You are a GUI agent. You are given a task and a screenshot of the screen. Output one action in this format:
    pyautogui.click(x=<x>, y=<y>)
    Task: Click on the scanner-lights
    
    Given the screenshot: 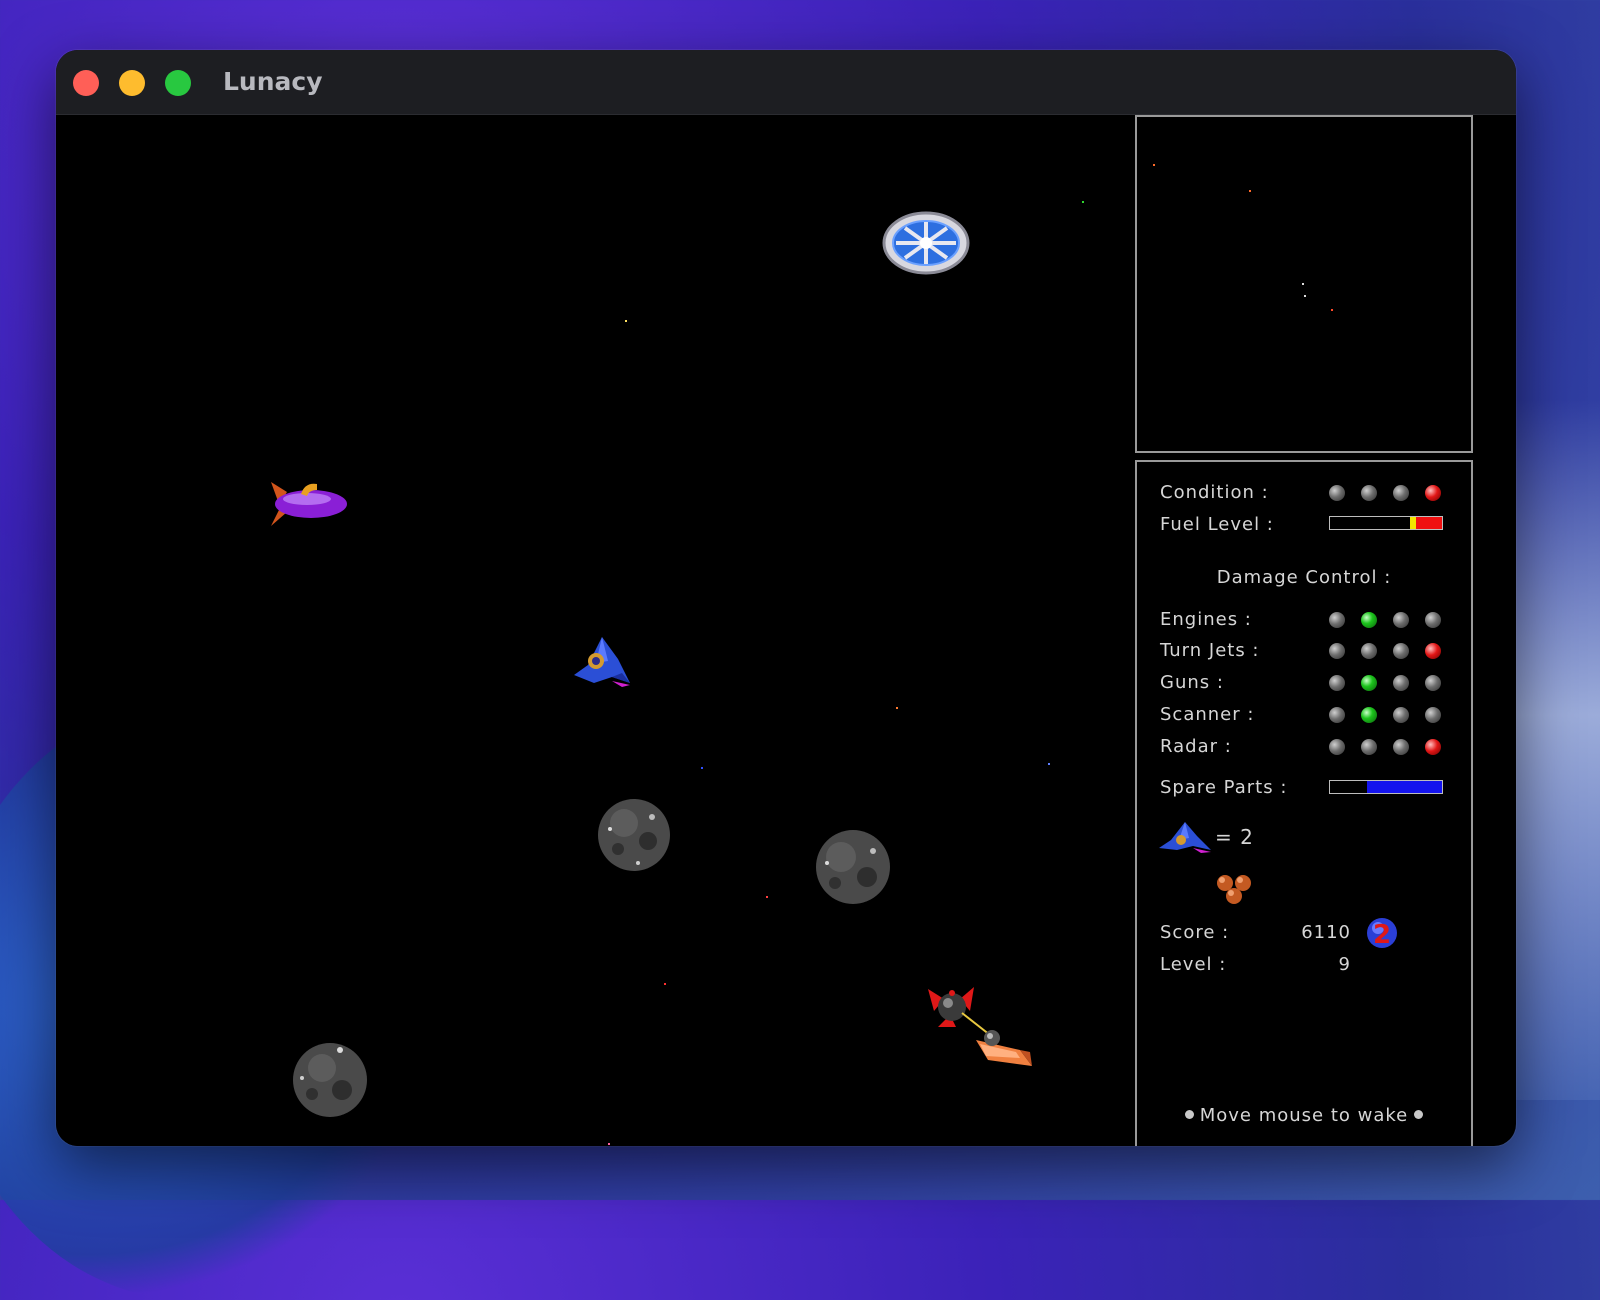 What is the action you would take?
    pyautogui.click(x=1389, y=716)
    